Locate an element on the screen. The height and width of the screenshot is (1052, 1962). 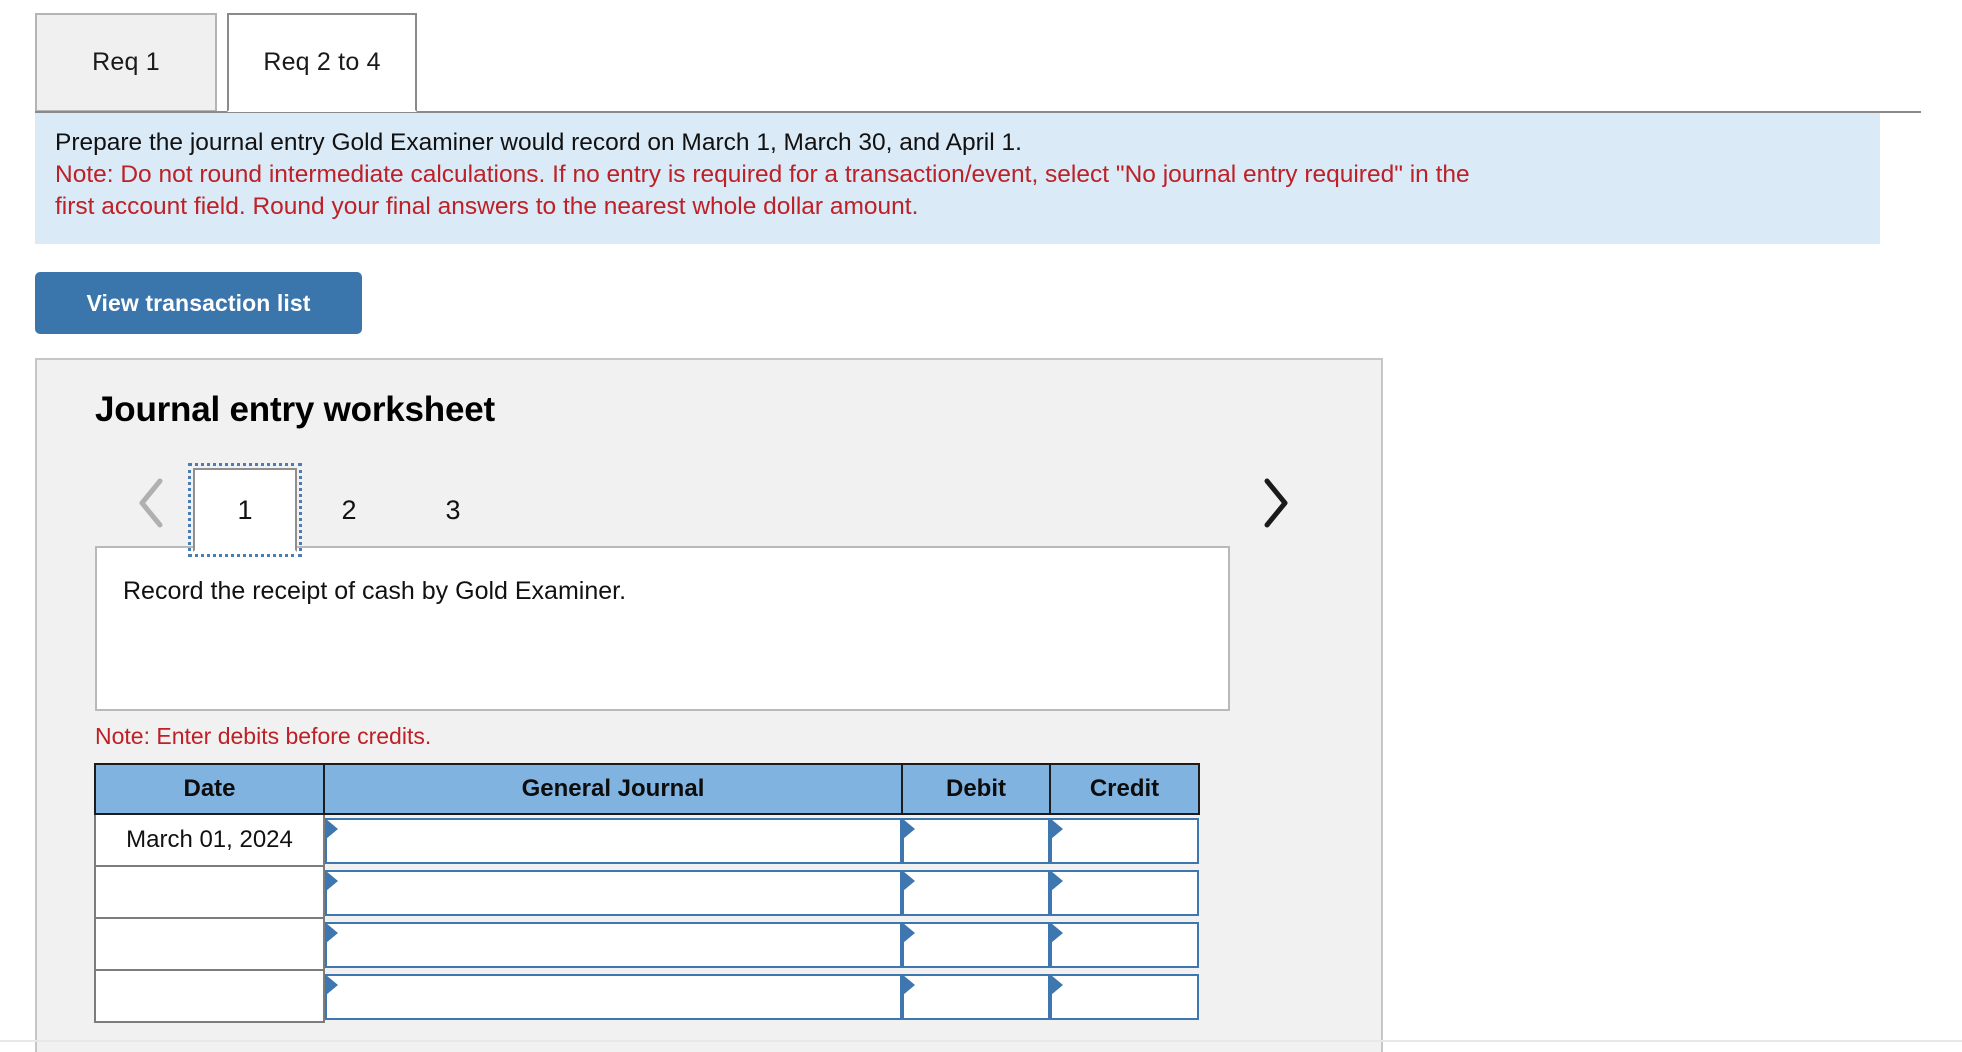
tab-strip: Req 1 Req 2 to 4 is located at coordinates (981, 56).